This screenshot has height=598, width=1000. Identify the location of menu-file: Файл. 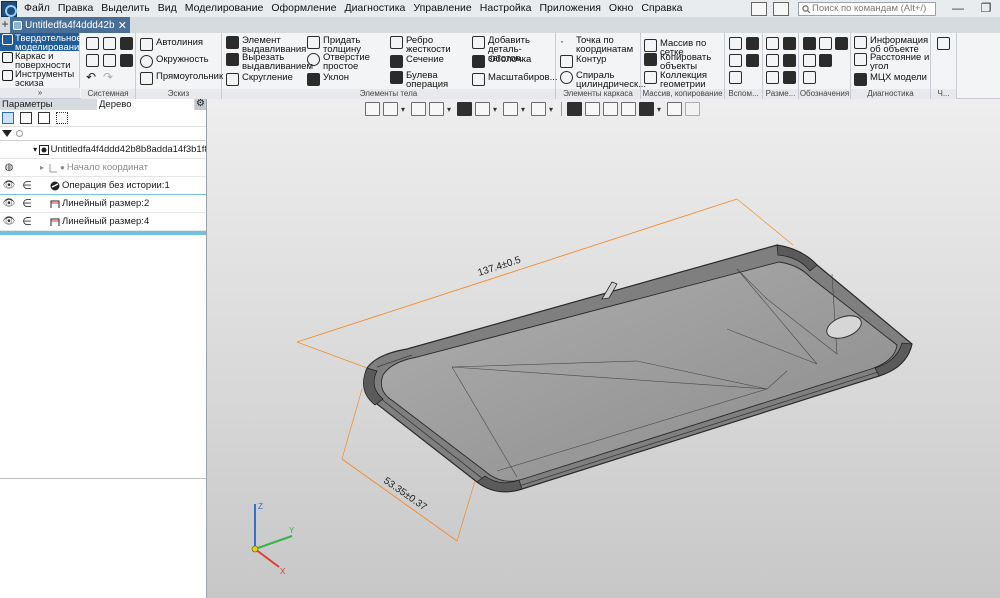
(37, 8).